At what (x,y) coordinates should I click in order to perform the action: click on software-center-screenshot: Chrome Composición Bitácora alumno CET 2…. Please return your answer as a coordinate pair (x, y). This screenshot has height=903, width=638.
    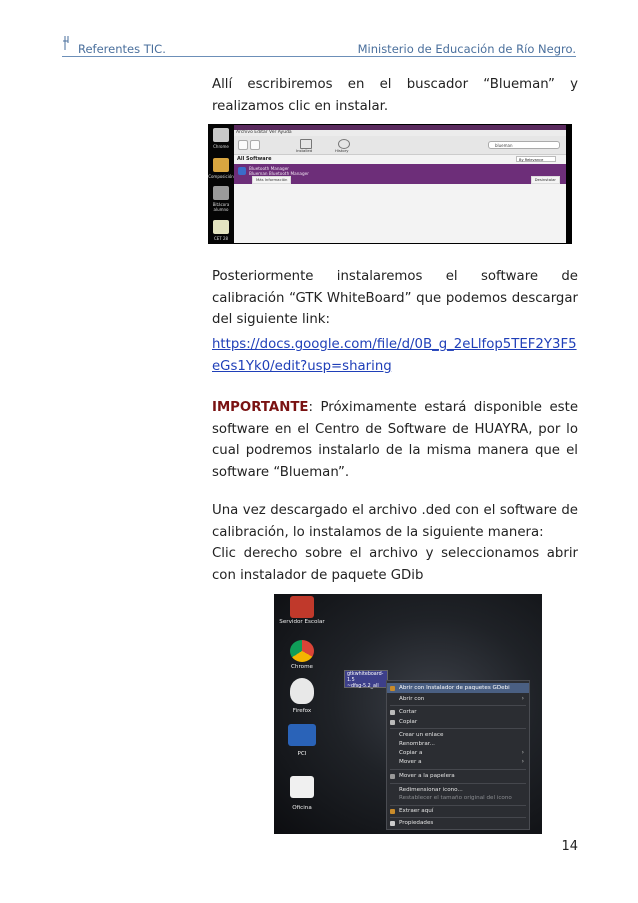
    Looking at the image, I should click on (390, 184).